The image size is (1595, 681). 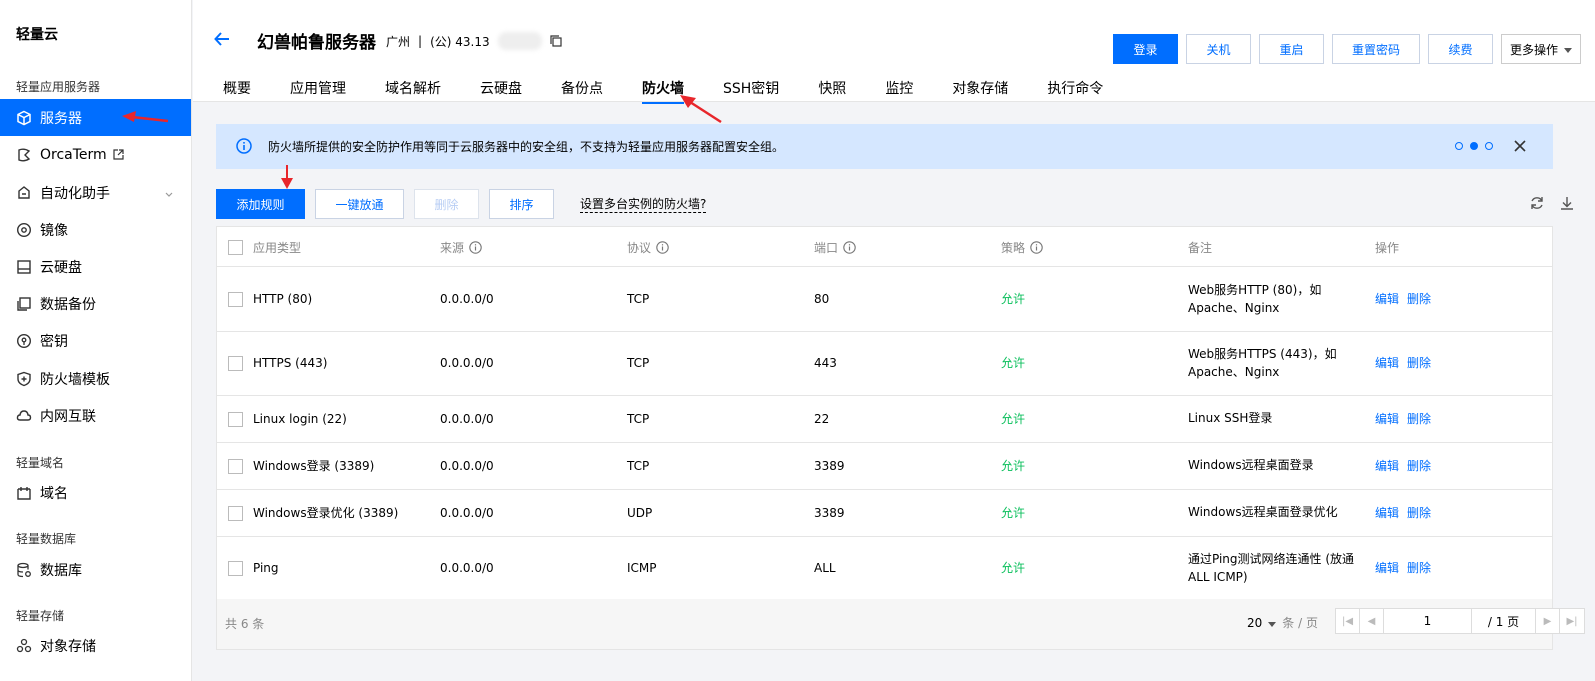 I want to click on tab-dns: 域名解析, so click(x=413, y=90).